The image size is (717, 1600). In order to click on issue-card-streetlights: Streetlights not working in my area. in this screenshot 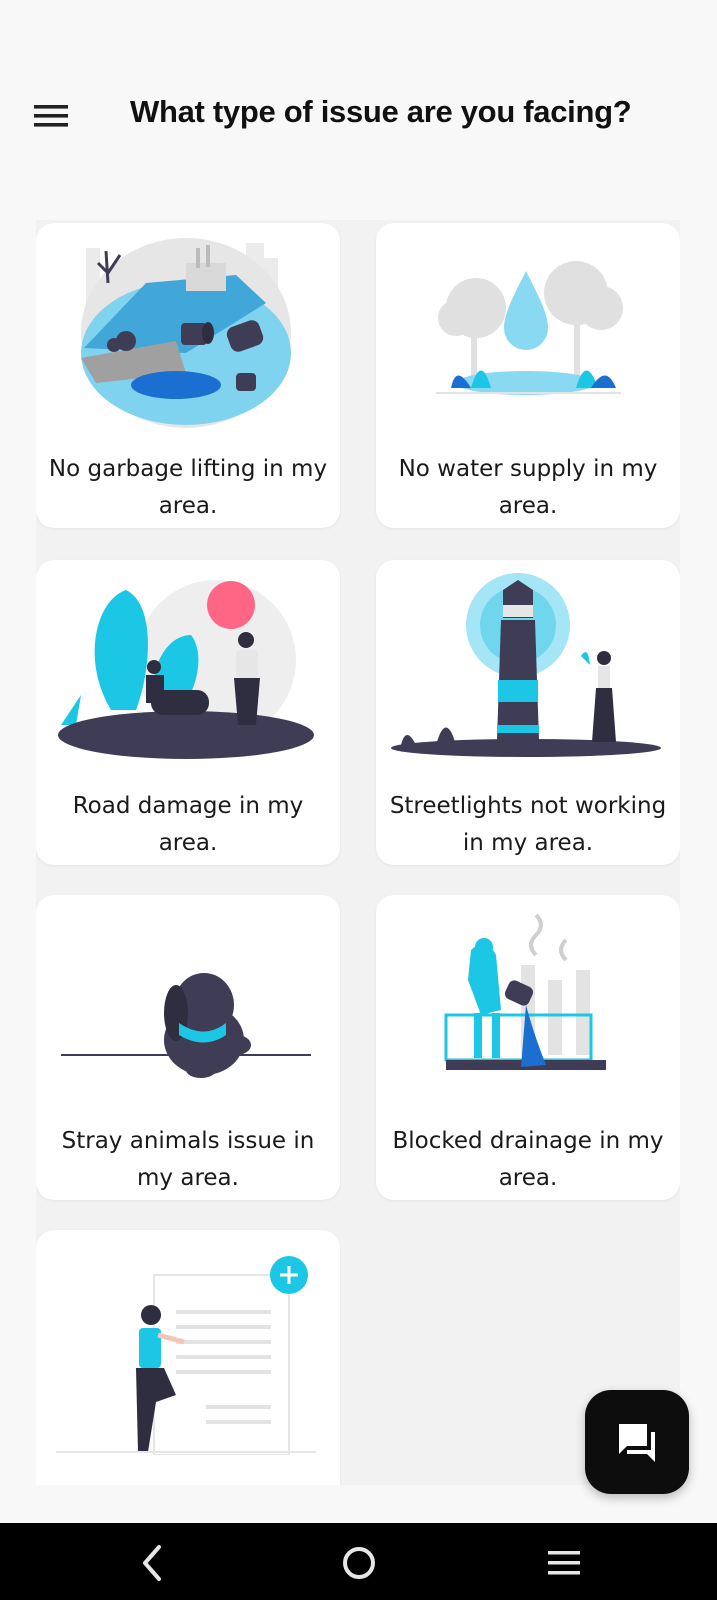, I will do `click(528, 712)`.